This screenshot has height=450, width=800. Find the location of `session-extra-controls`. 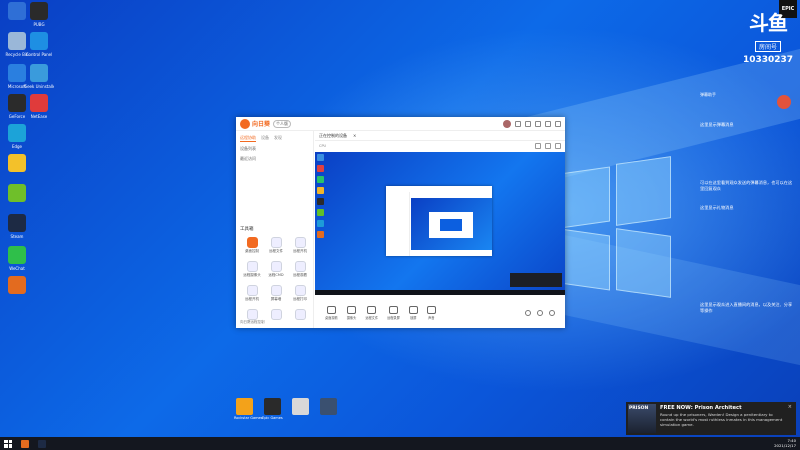

session-extra-controls is located at coordinates (540, 312).